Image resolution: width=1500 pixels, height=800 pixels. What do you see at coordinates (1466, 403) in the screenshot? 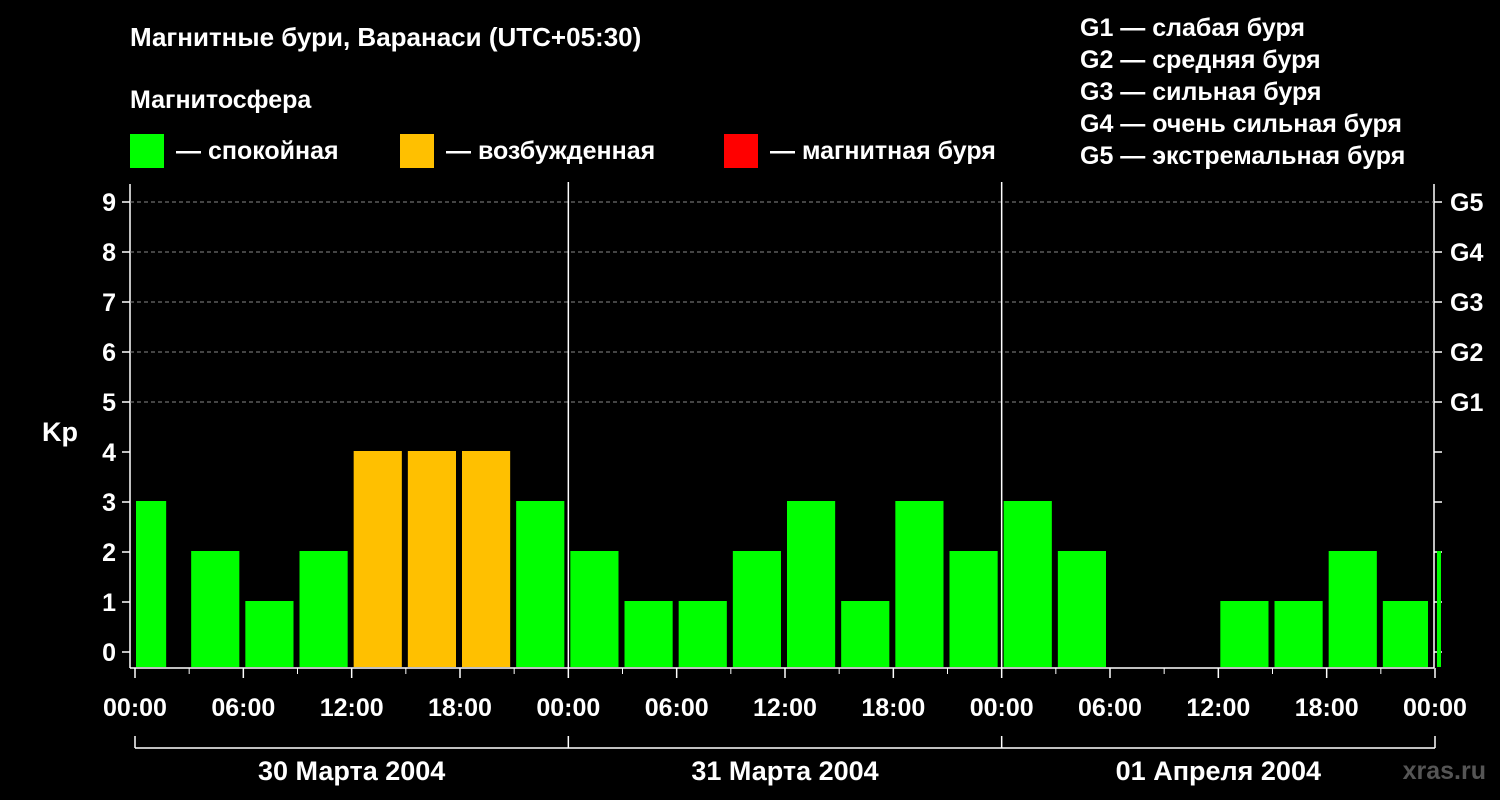
I see `g-level-label: G1` at bounding box center [1466, 403].